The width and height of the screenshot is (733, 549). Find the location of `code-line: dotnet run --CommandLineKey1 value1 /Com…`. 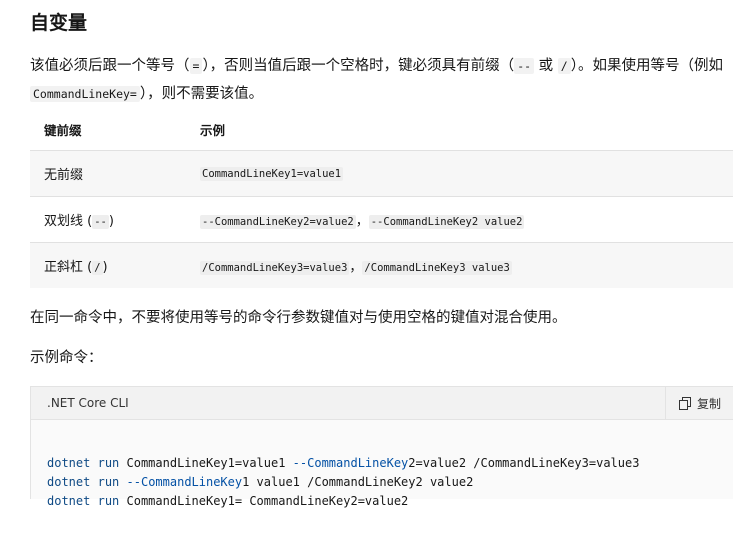

code-line: dotnet run --CommandLineKey1 value1 /Com… is located at coordinates (343, 482).